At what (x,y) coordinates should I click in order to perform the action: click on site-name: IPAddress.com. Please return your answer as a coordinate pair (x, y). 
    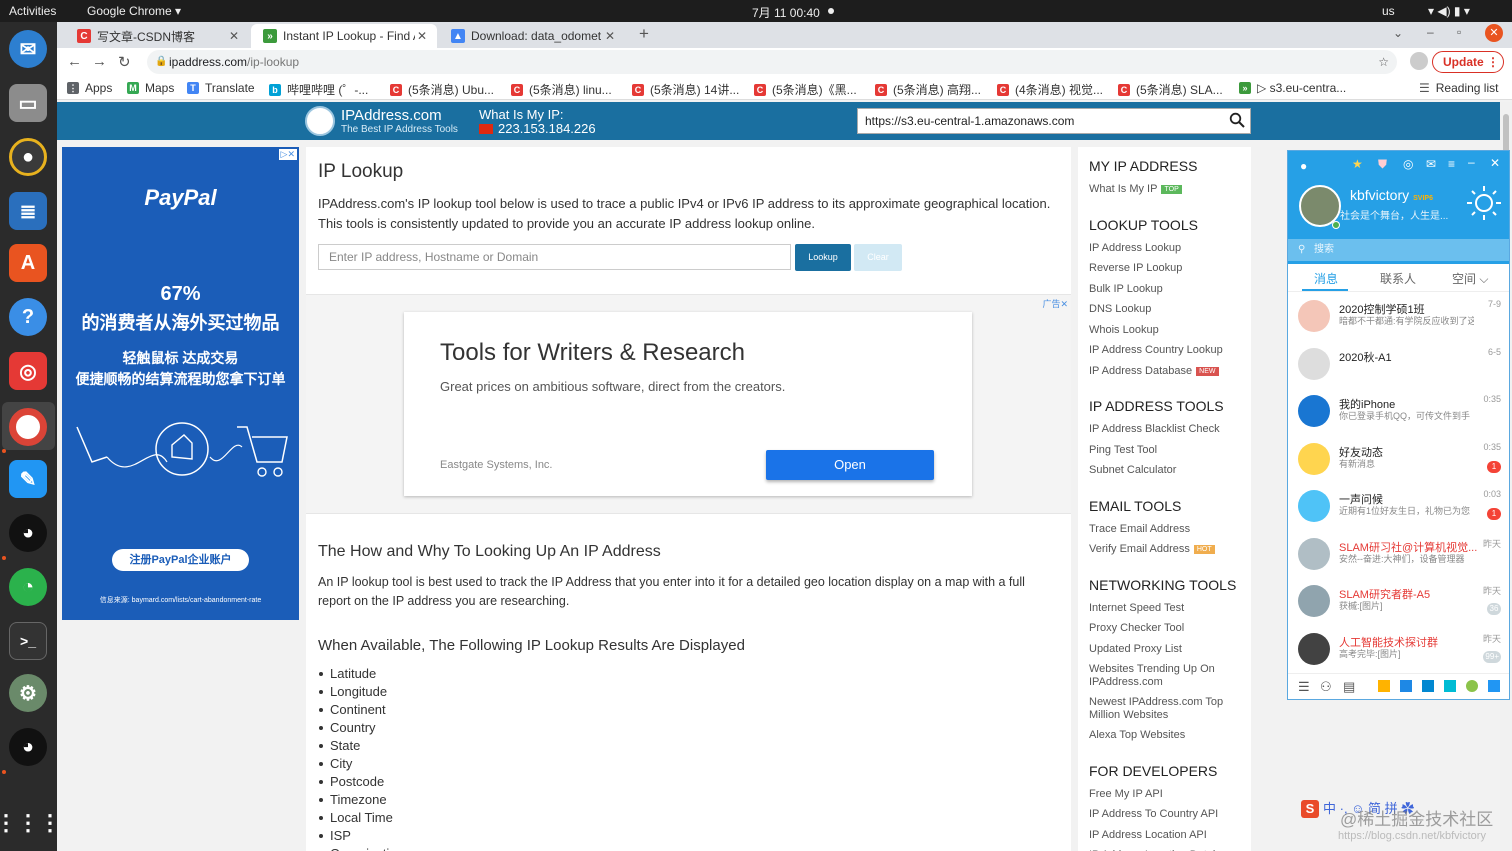
    Looking at the image, I should click on (391, 115).